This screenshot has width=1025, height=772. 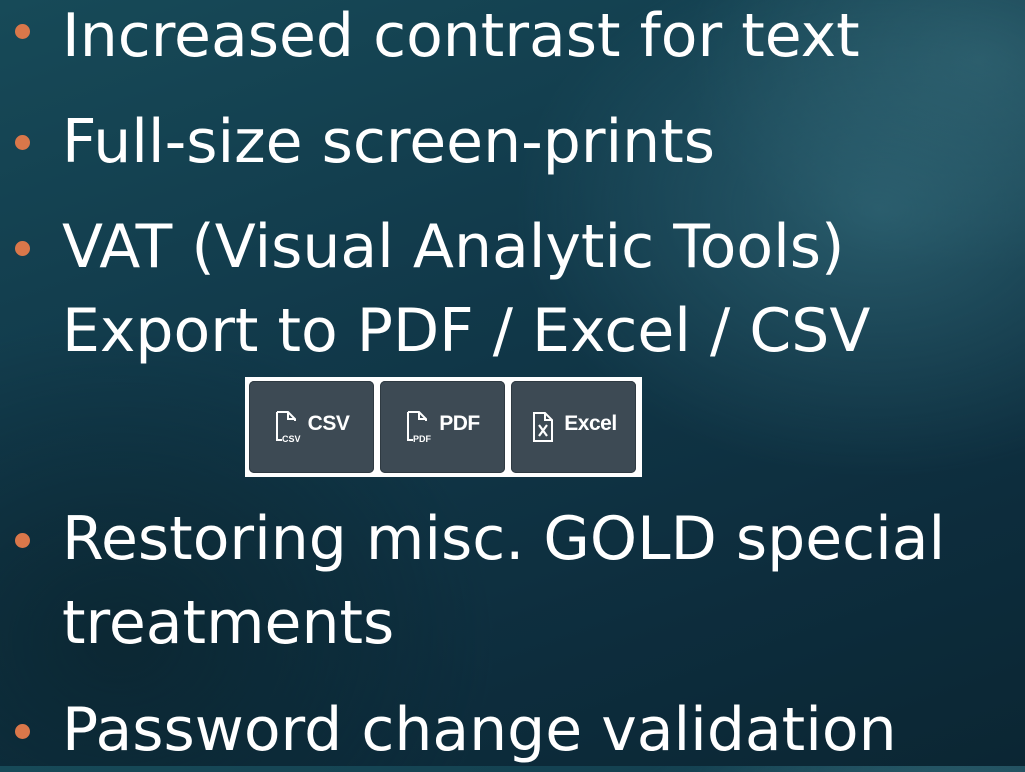 What do you see at coordinates (291, 439) in the screenshot?
I see `svg-text: CSV` at bounding box center [291, 439].